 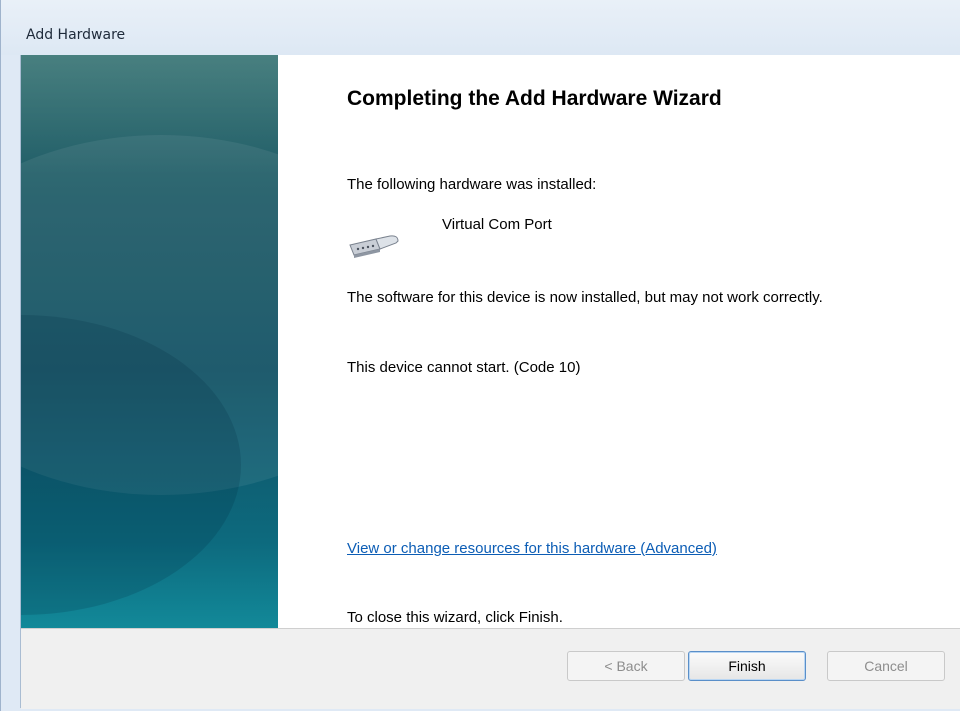 What do you see at coordinates (534, 98) in the screenshot?
I see `wizard-heading: Completing the Add Hardware Wizard` at bounding box center [534, 98].